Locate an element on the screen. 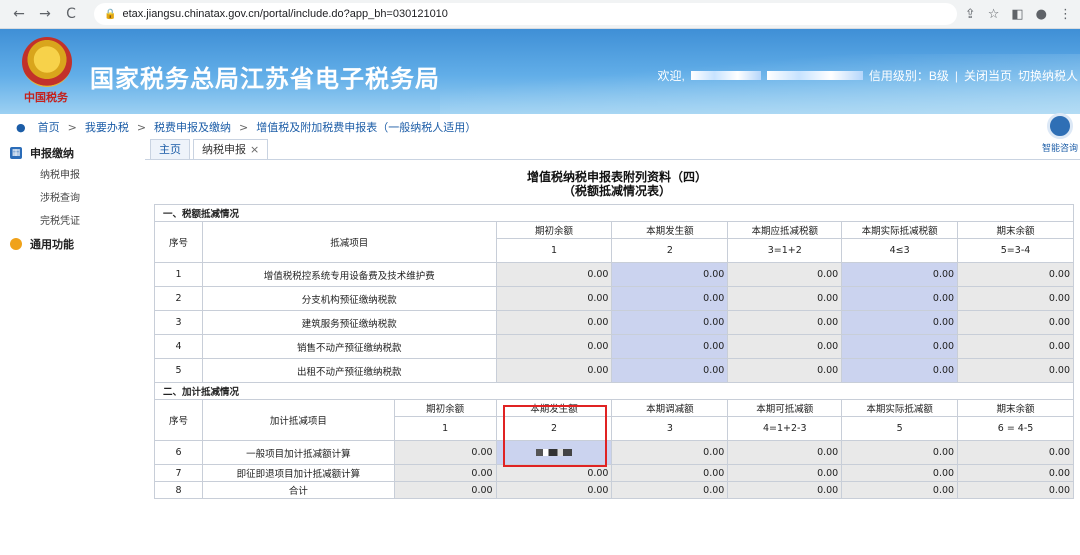 The height and width of the screenshot is (555, 1080). emblem-caption: 中国税务 is located at coordinates (46, 97).